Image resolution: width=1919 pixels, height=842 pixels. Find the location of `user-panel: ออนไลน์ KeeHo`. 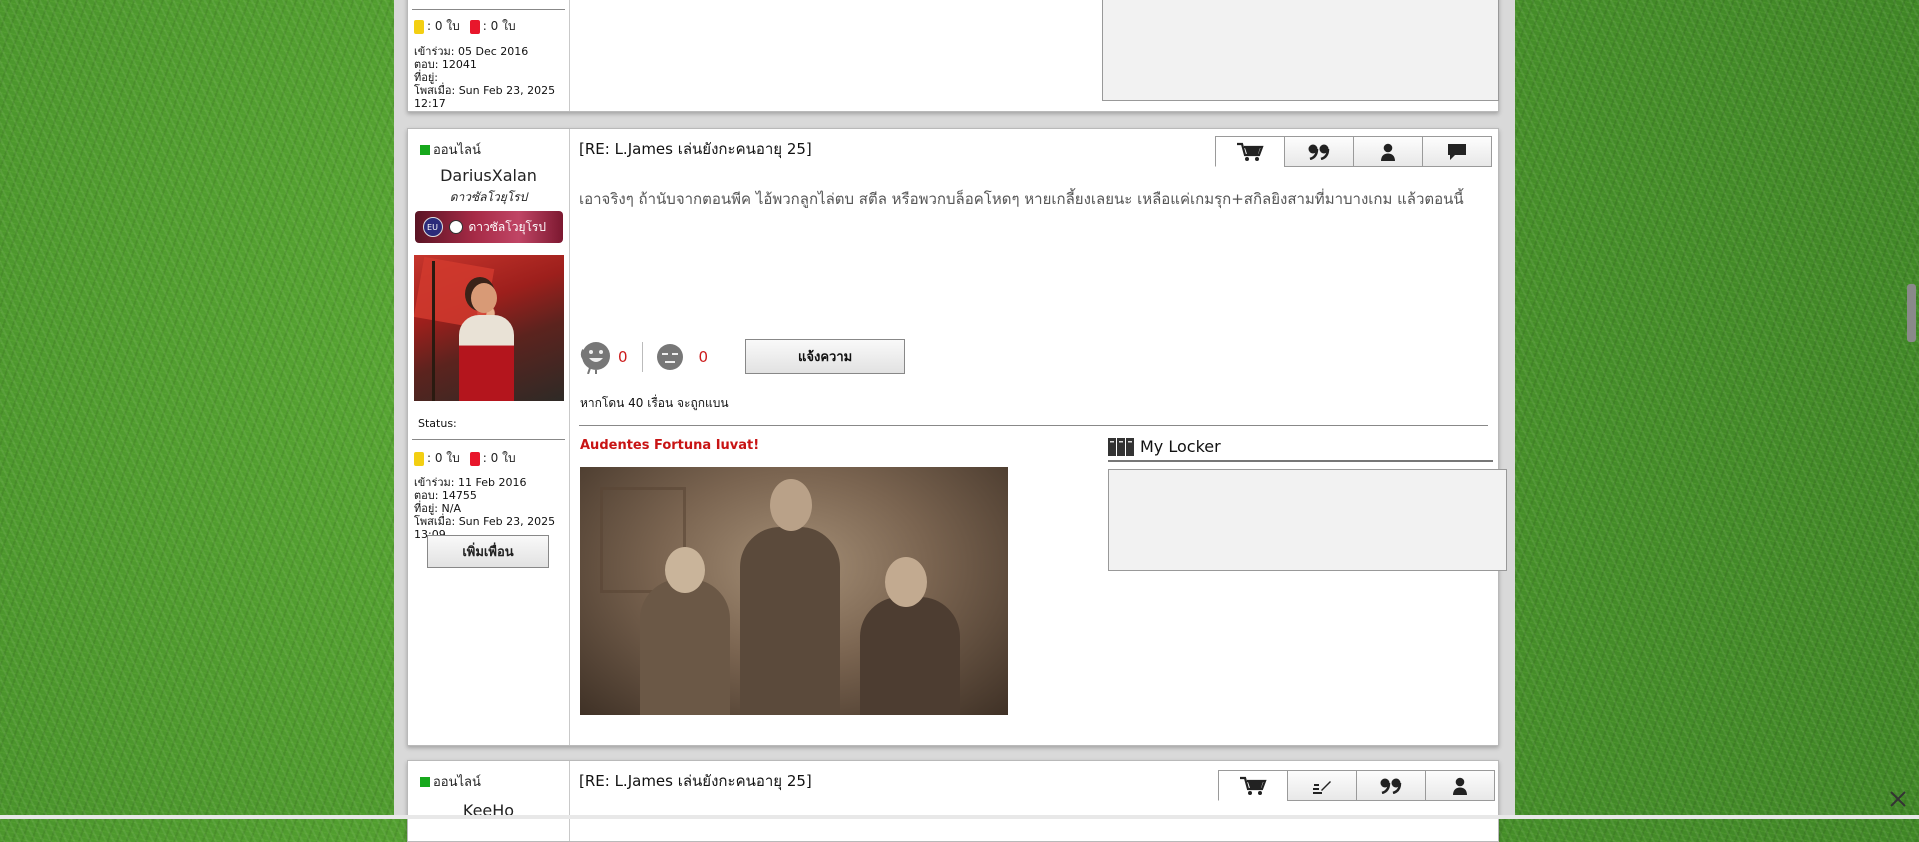

user-panel: ออนไลน์ KeeHo is located at coordinates (489, 801).